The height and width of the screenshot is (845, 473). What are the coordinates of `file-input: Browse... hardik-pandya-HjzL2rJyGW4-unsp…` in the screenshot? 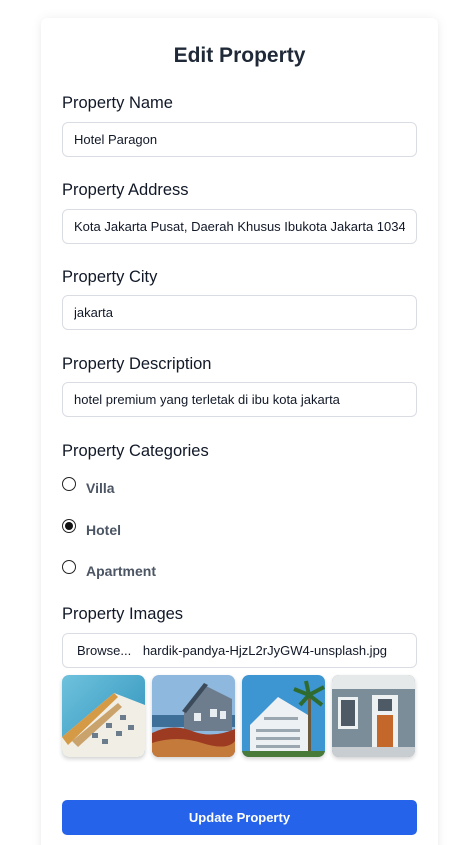 It's located at (239, 650).